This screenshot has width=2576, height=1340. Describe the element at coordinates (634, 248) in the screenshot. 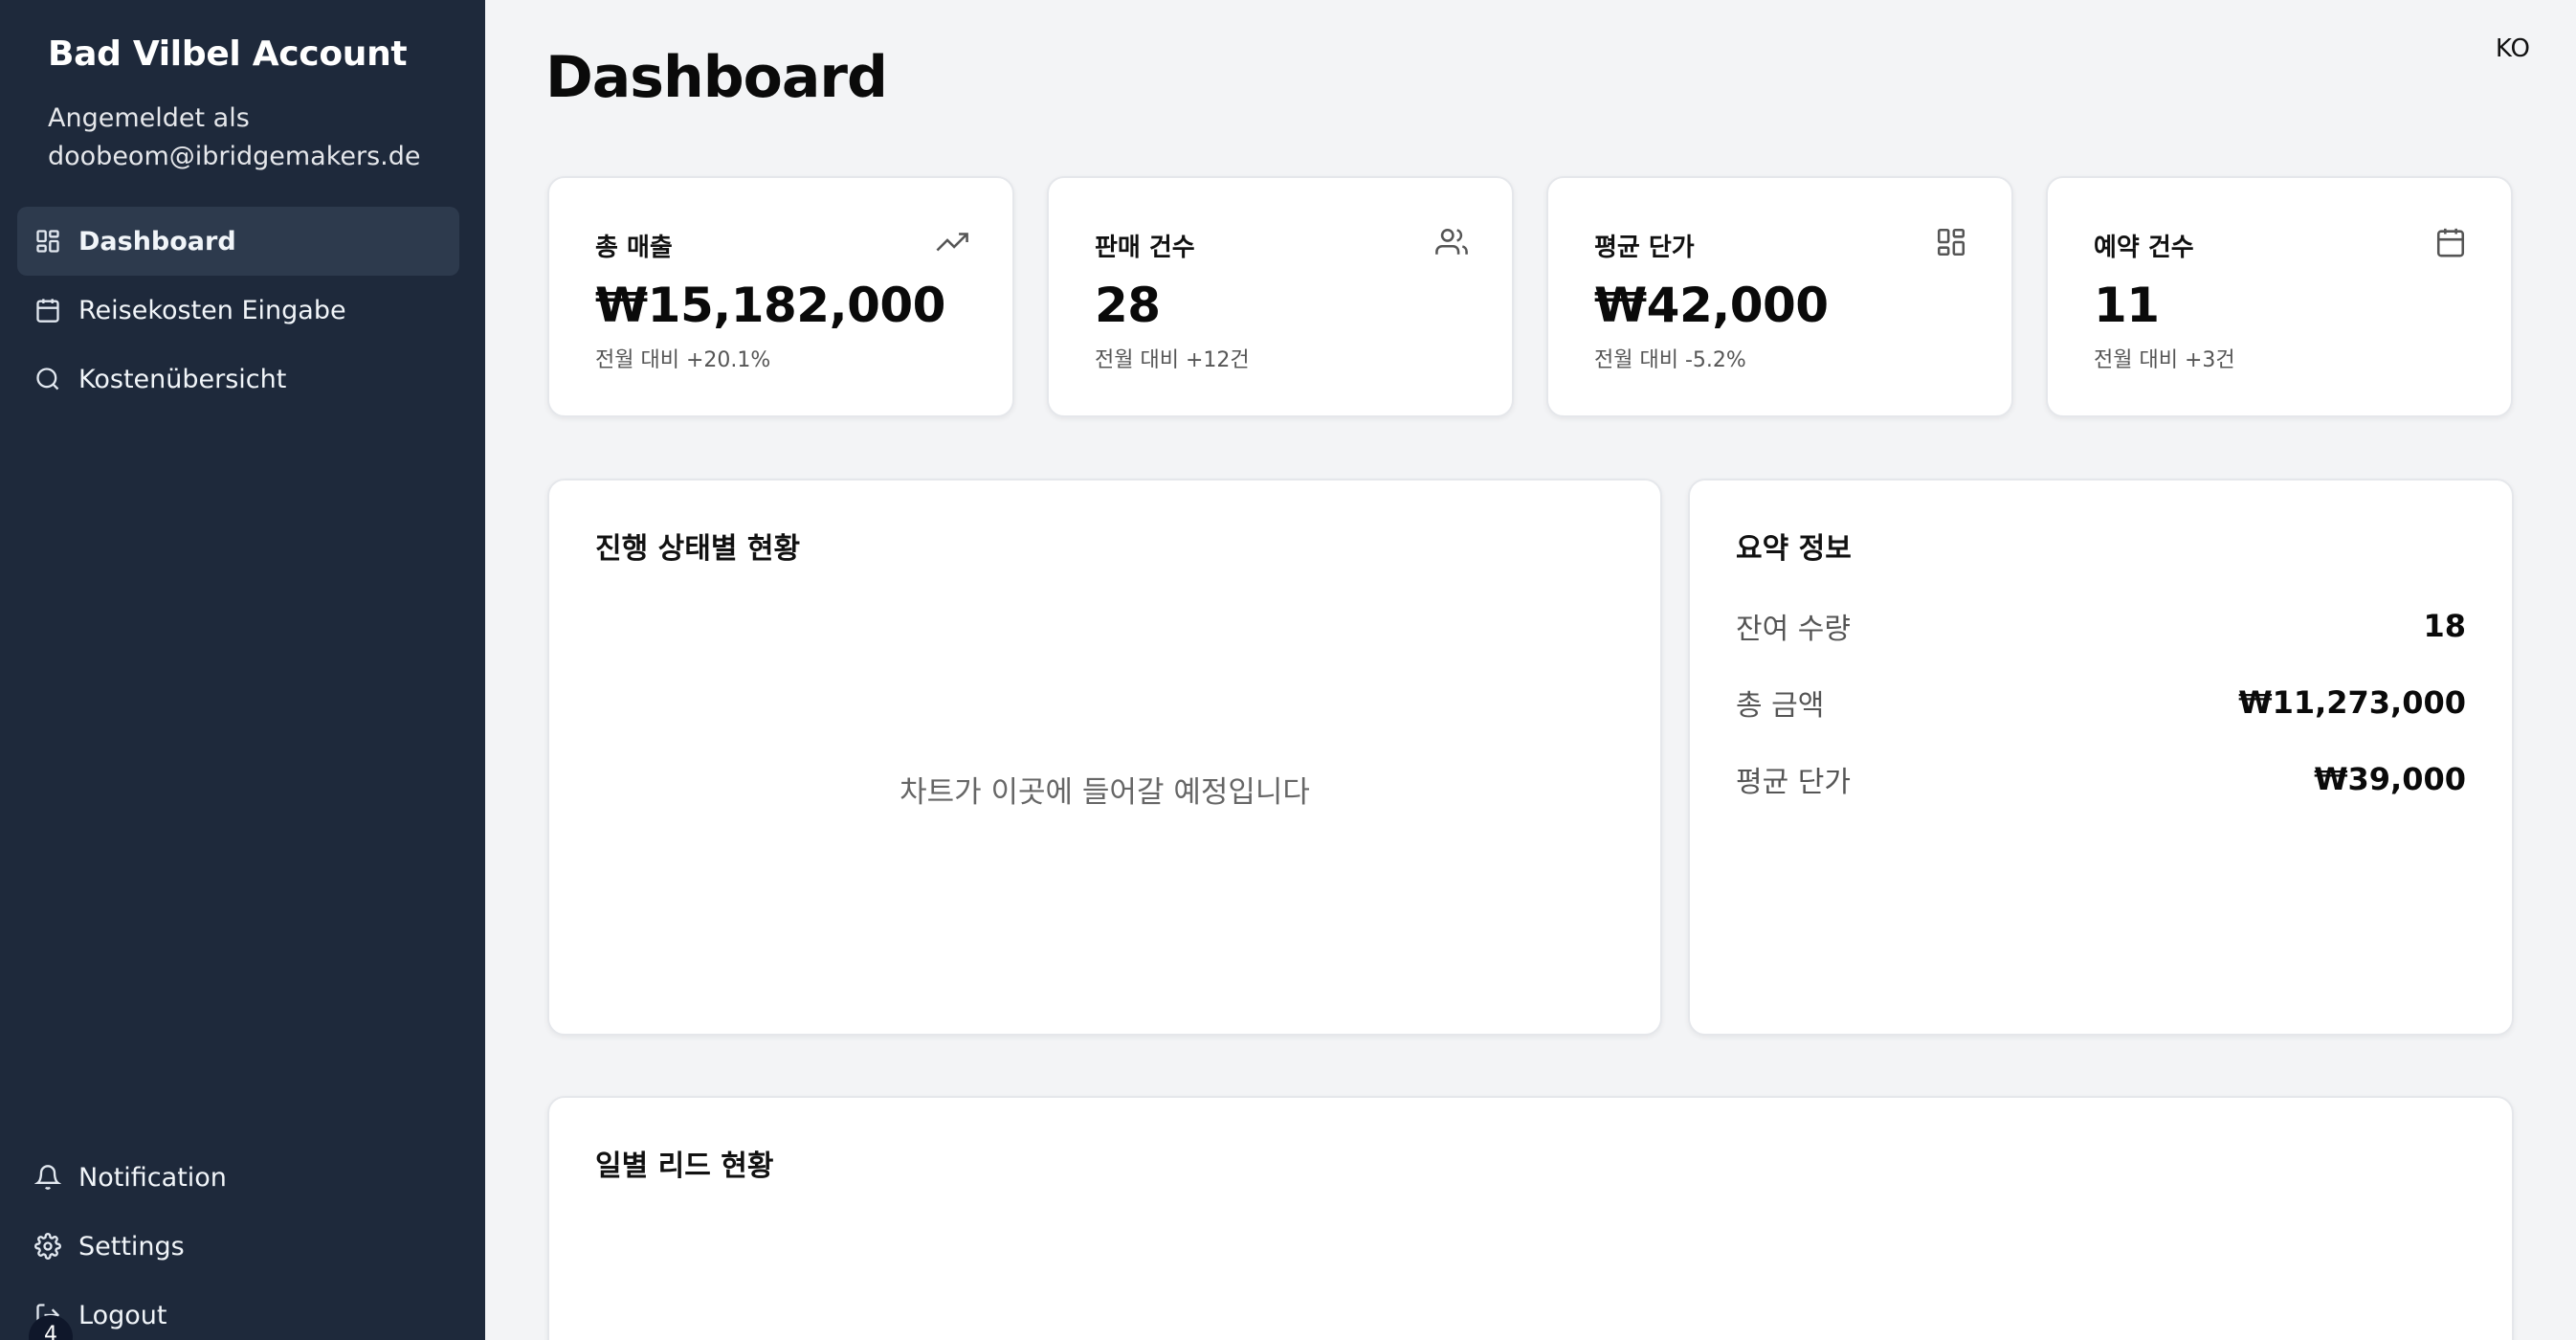

I see `stat-label: 총 매출` at that location.